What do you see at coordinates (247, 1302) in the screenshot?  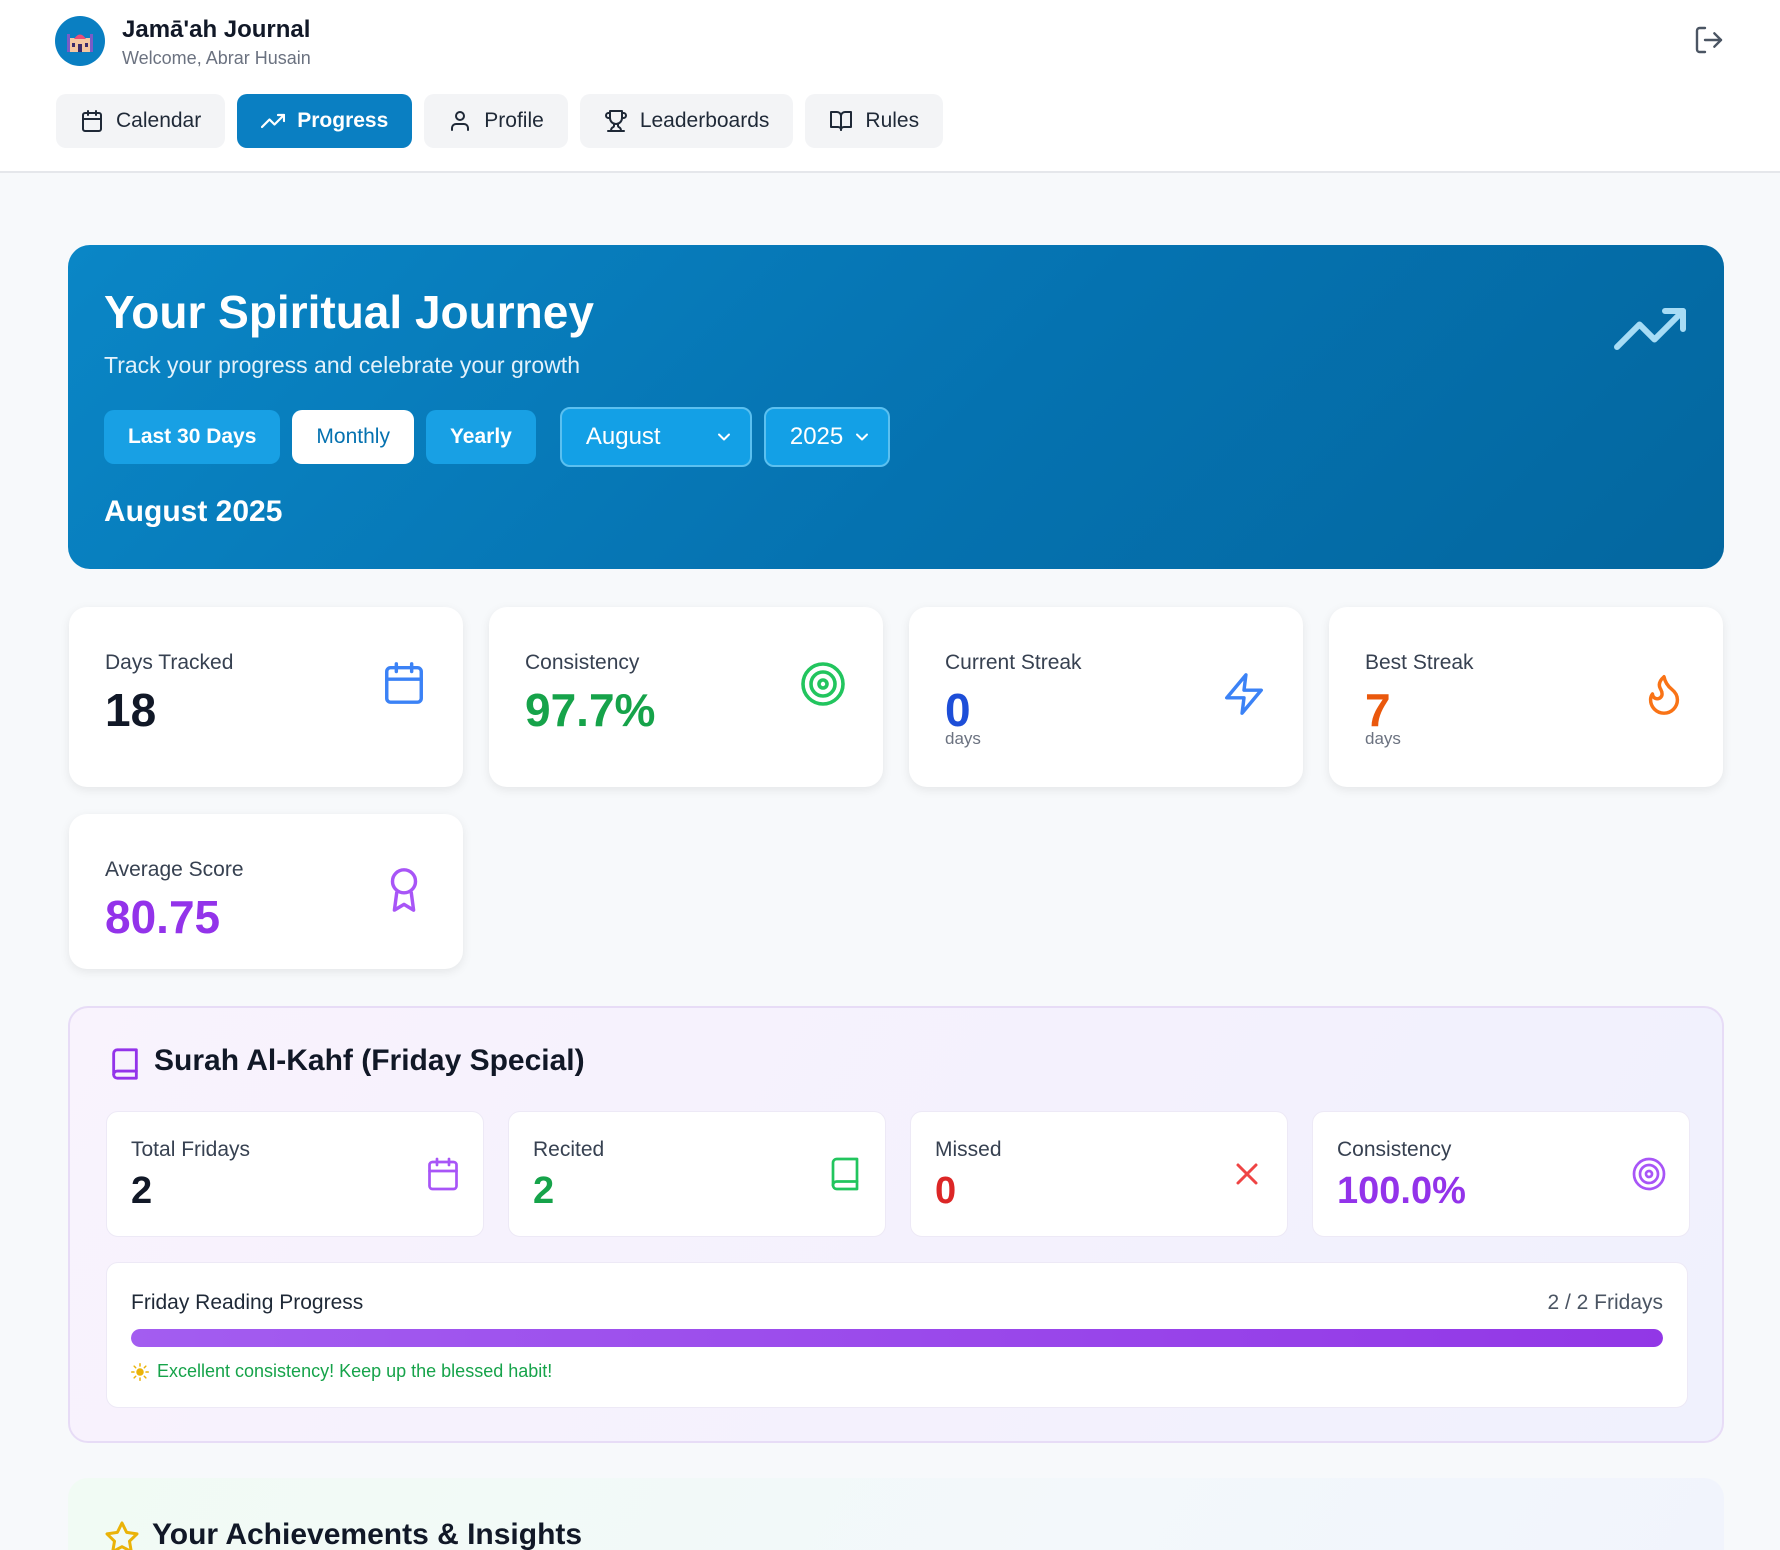 I see `progress-label: Friday Reading Progress` at bounding box center [247, 1302].